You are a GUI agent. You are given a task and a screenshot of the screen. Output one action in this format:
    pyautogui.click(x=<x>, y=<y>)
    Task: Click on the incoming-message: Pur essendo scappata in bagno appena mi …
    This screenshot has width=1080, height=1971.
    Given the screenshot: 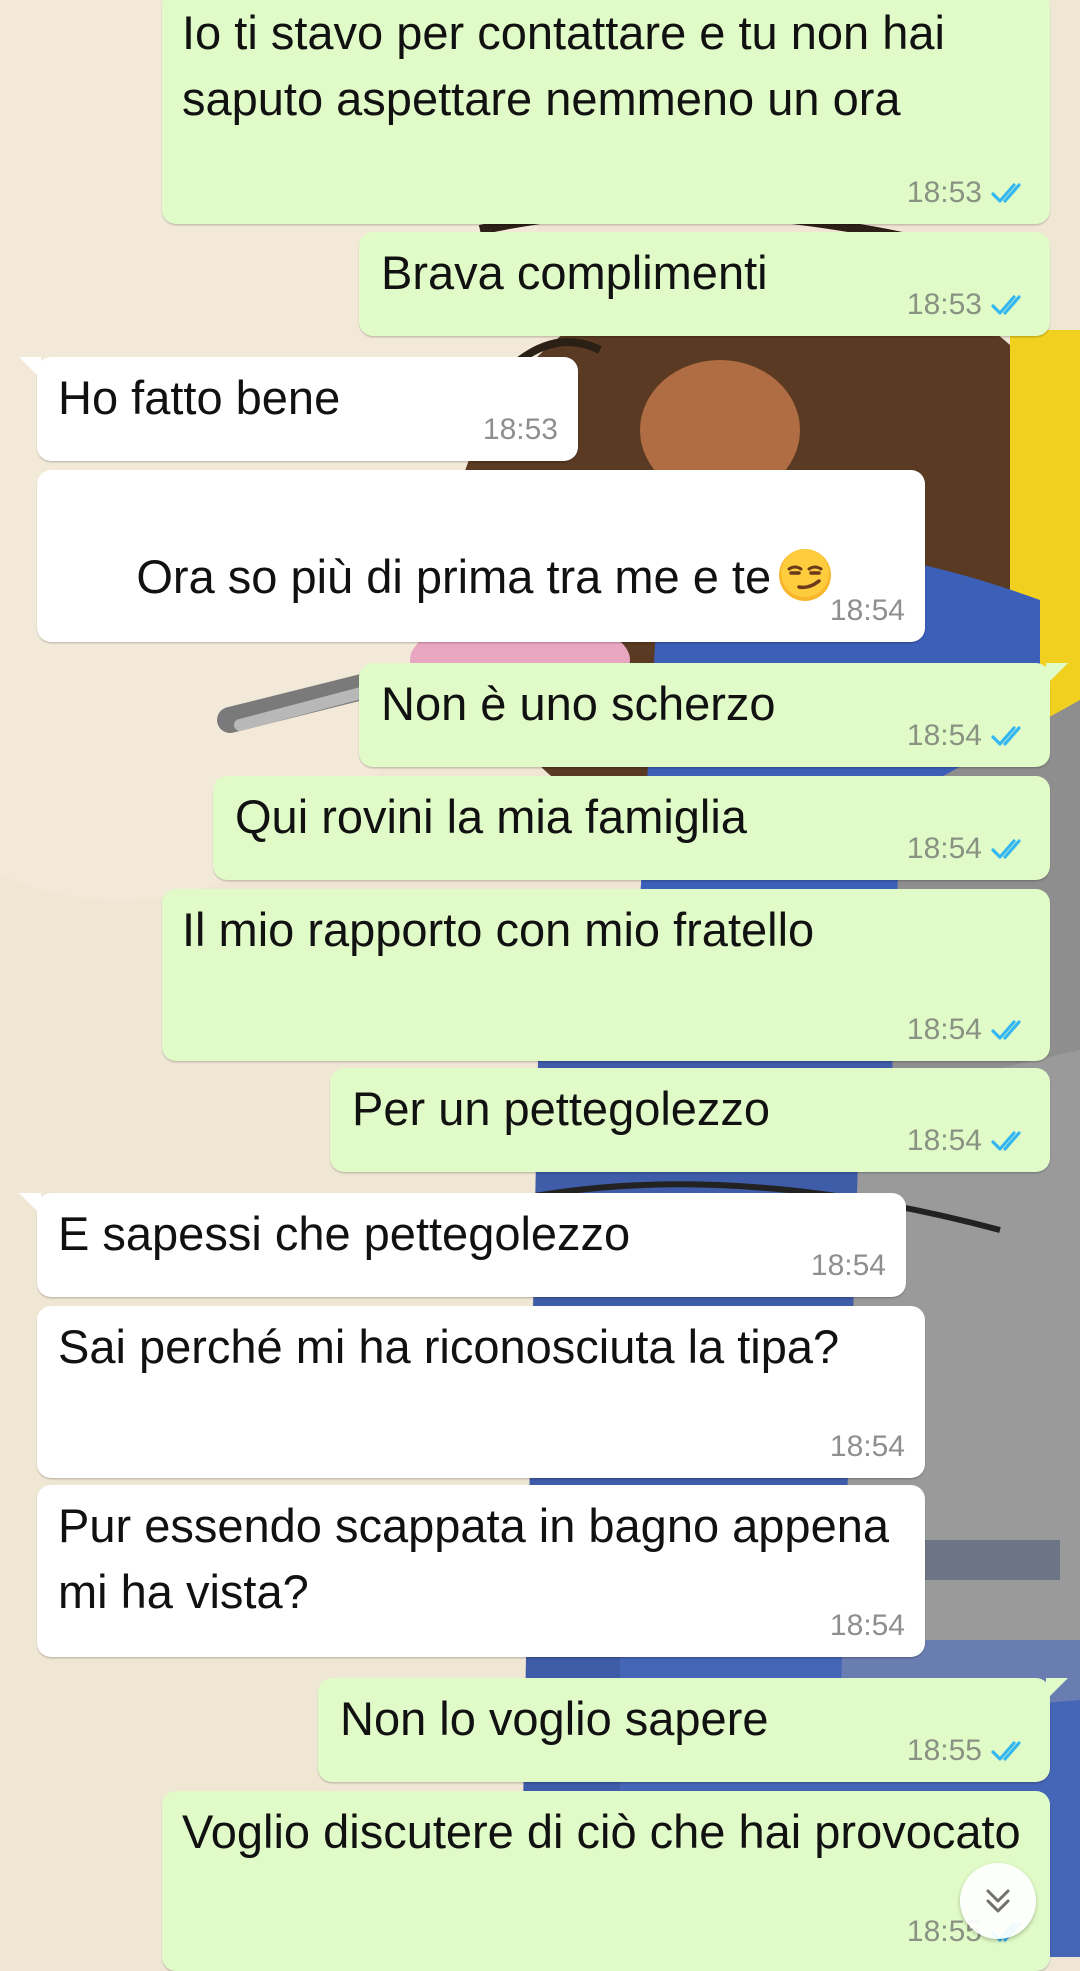 What is the action you would take?
    pyautogui.click(x=481, y=1571)
    